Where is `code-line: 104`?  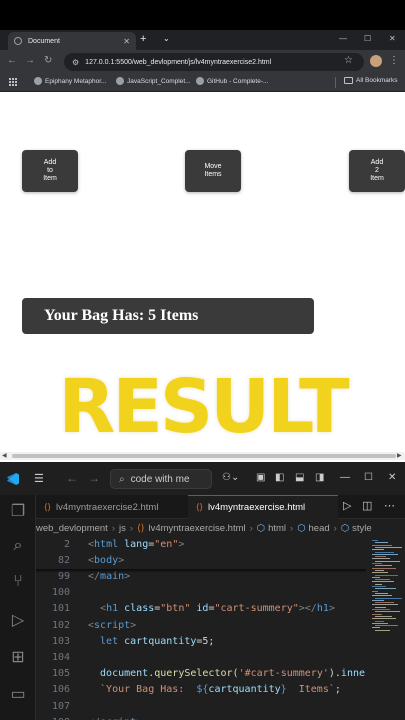 code-line: 104 is located at coordinates (201, 658).